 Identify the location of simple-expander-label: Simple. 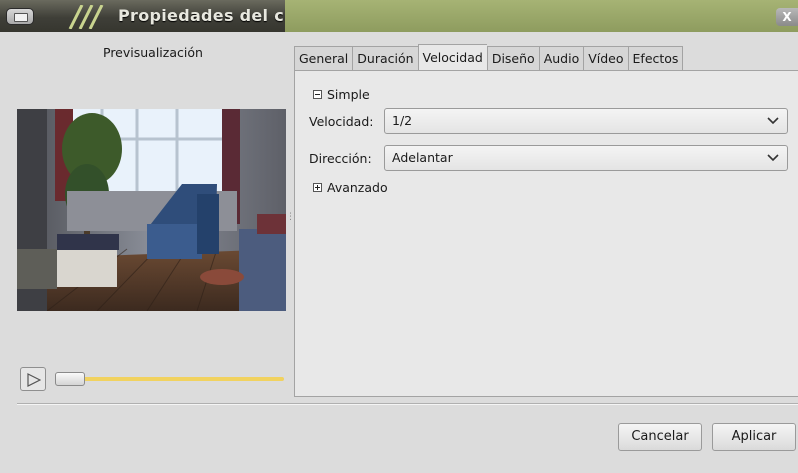
(348, 94).